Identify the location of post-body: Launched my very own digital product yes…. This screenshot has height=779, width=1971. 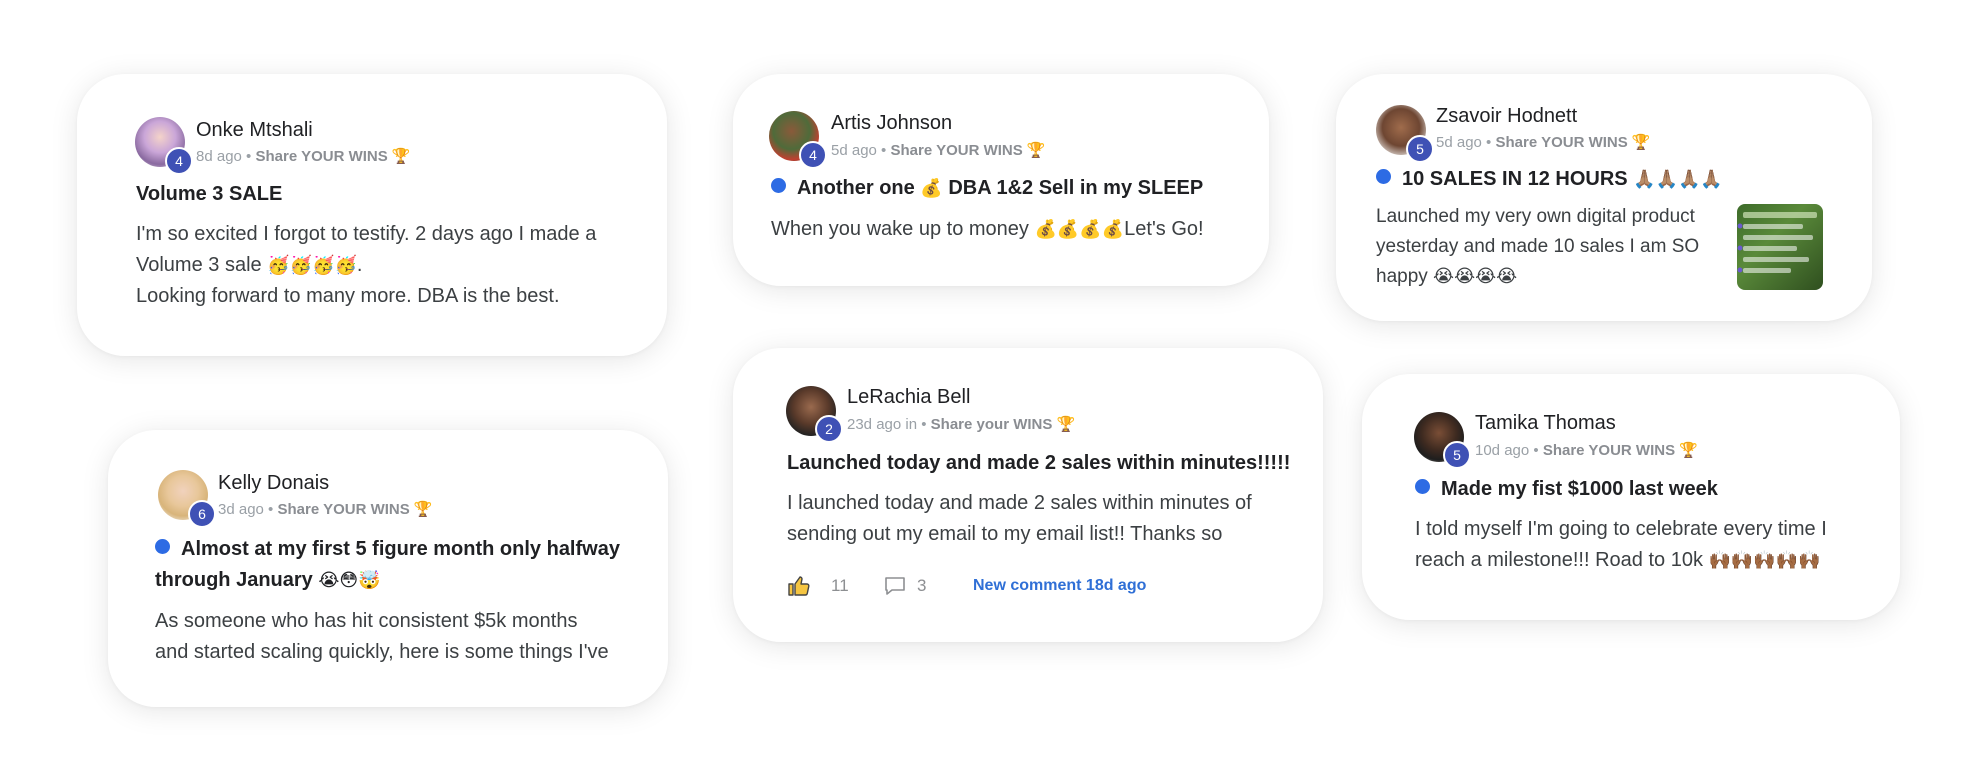
(1556, 247).